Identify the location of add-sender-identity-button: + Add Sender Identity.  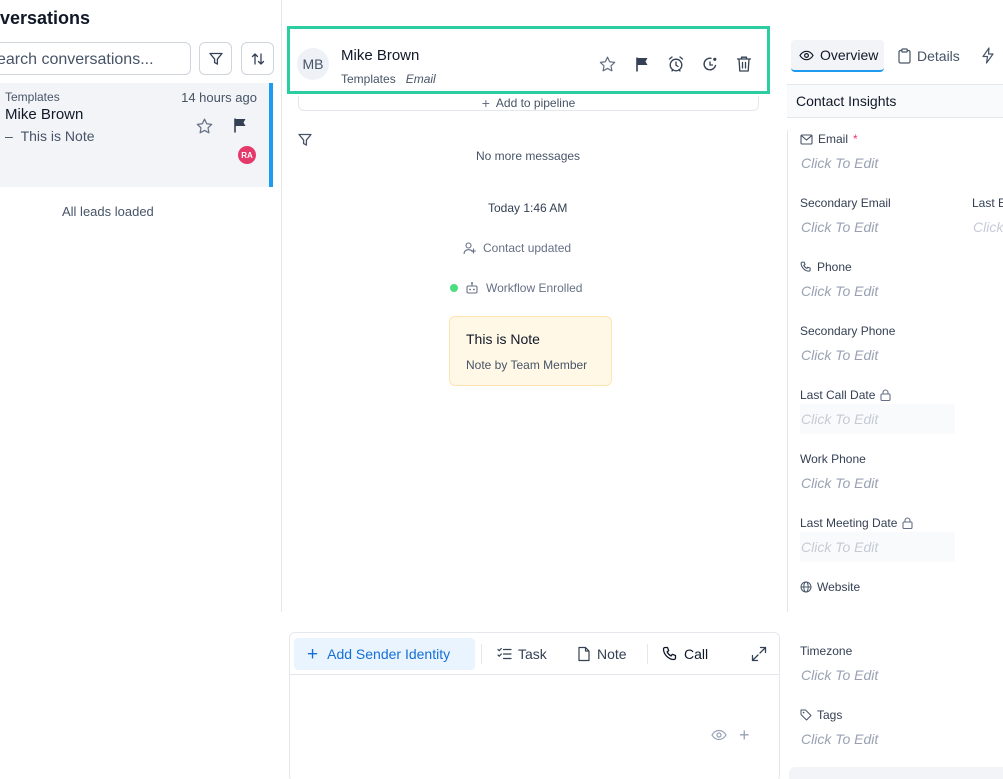
(384, 654).